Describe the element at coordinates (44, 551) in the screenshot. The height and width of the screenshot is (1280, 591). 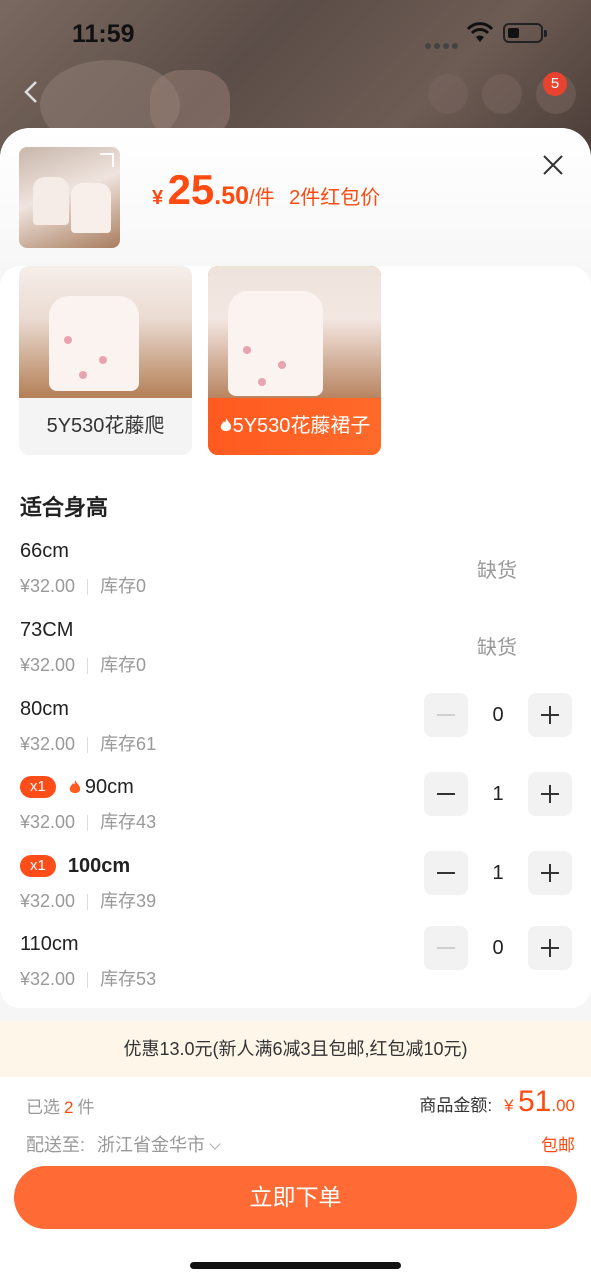
I see `size-name: 66cm` at that location.